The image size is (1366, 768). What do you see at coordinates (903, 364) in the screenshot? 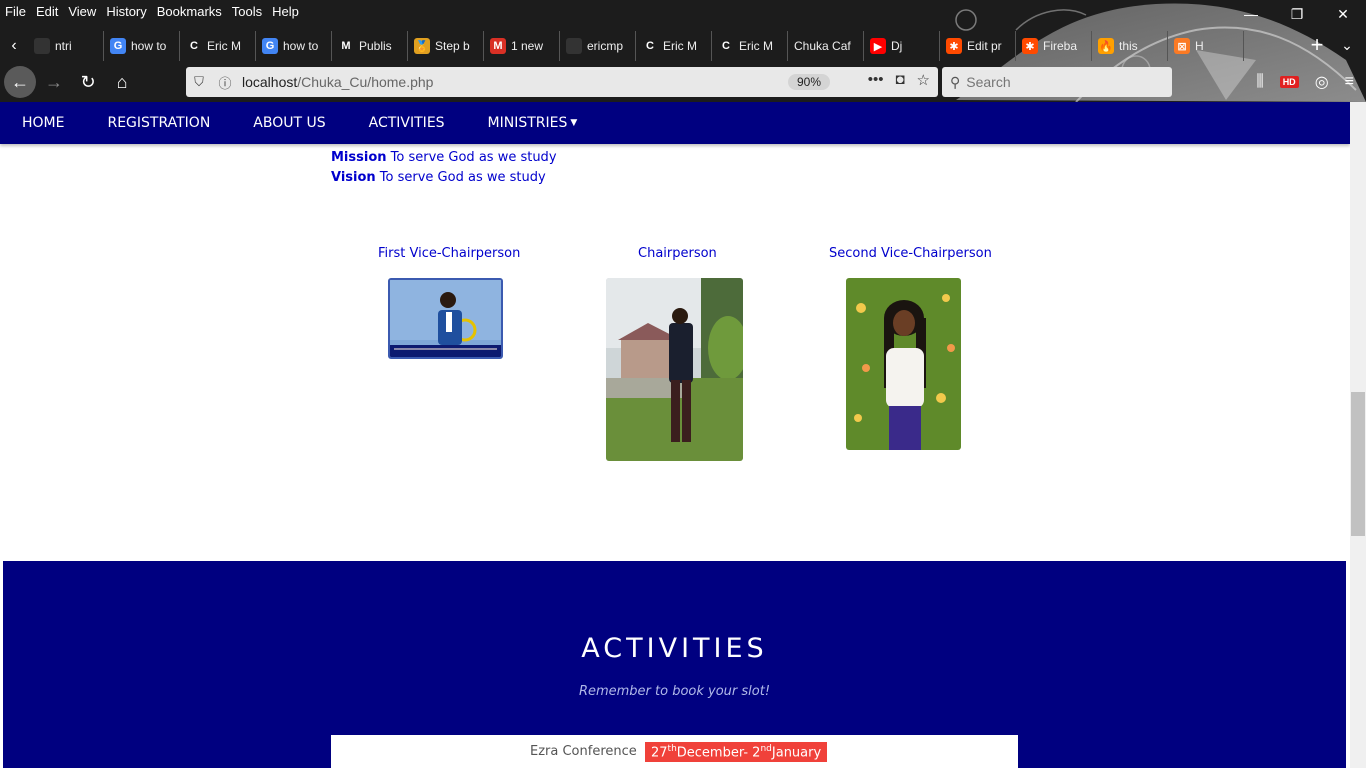
I see `second-vice-chairperson-photo` at bounding box center [903, 364].